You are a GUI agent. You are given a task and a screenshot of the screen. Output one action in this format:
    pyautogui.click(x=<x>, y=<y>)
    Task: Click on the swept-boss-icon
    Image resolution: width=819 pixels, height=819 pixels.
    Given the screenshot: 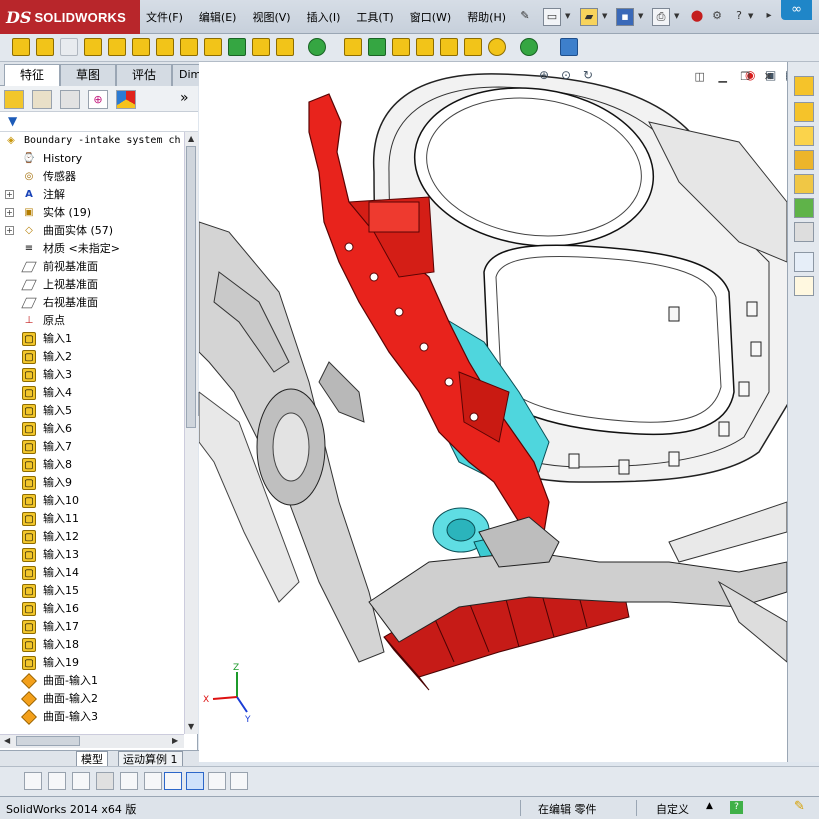 What is the action you would take?
    pyautogui.click(x=69, y=47)
    